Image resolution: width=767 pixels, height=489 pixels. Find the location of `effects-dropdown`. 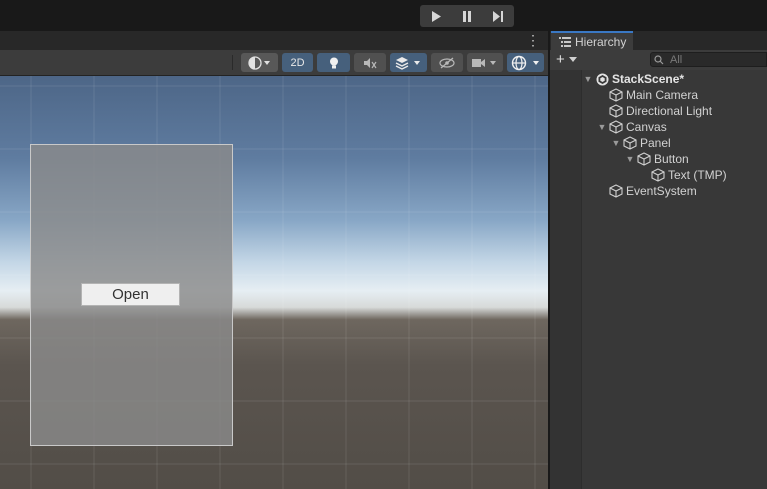

effects-dropdown is located at coordinates (408, 62).